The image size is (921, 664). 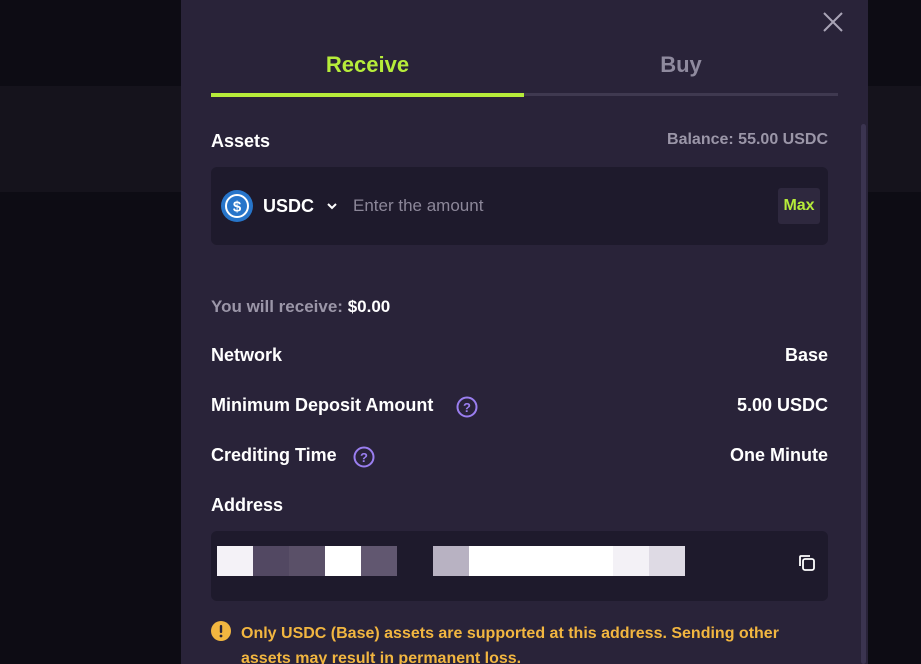 I want to click on receive-summary: You will receive: $0.00, so click(x=300, y=307).